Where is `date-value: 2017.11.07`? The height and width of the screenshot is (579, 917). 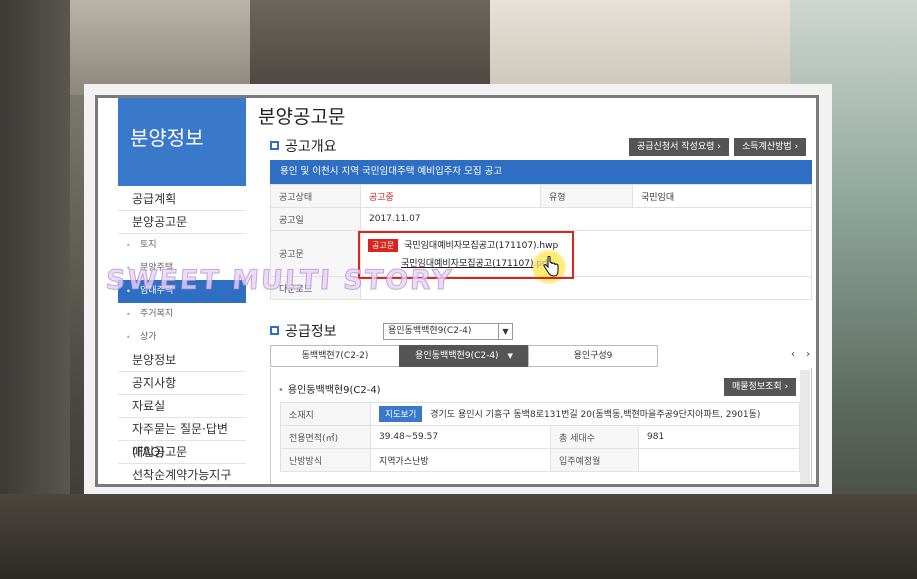 date-value: 2017.11.07 is located at coordinates (586, 219).